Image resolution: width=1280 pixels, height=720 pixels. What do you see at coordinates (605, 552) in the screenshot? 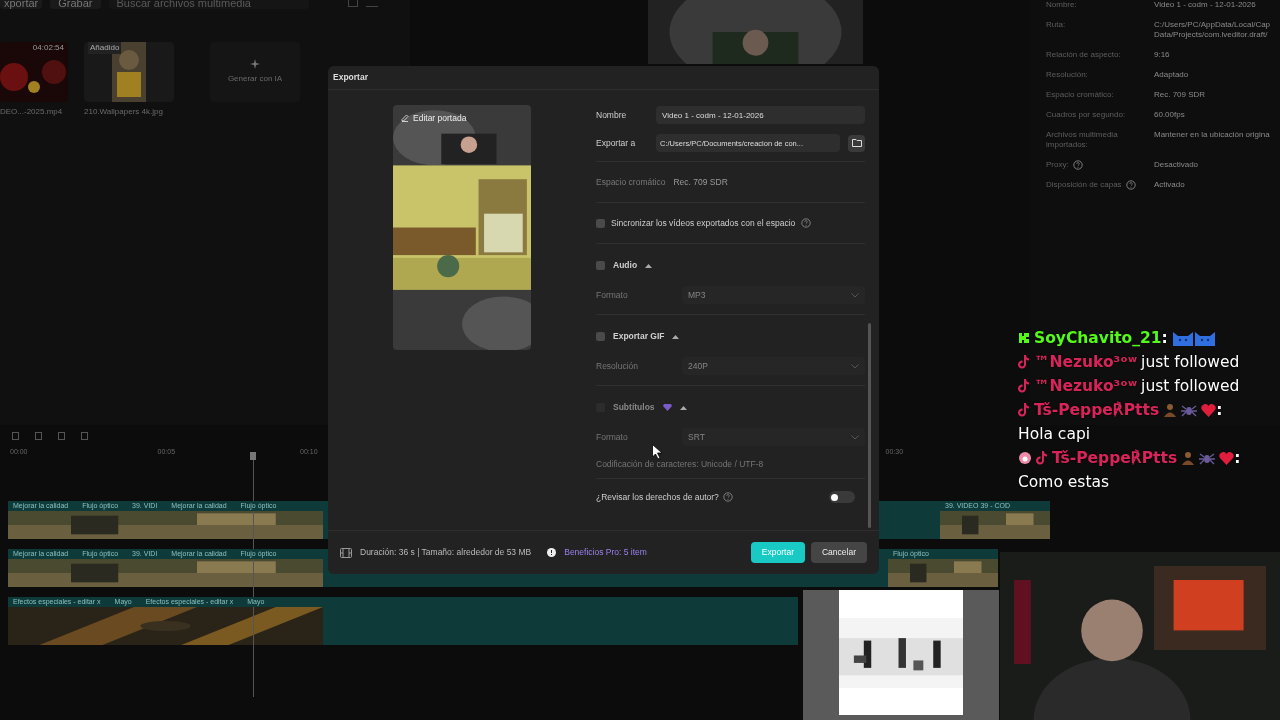
I see `pro-benefits-link: Beneficios Pro: 5 item` at bounding box center [605, 552].